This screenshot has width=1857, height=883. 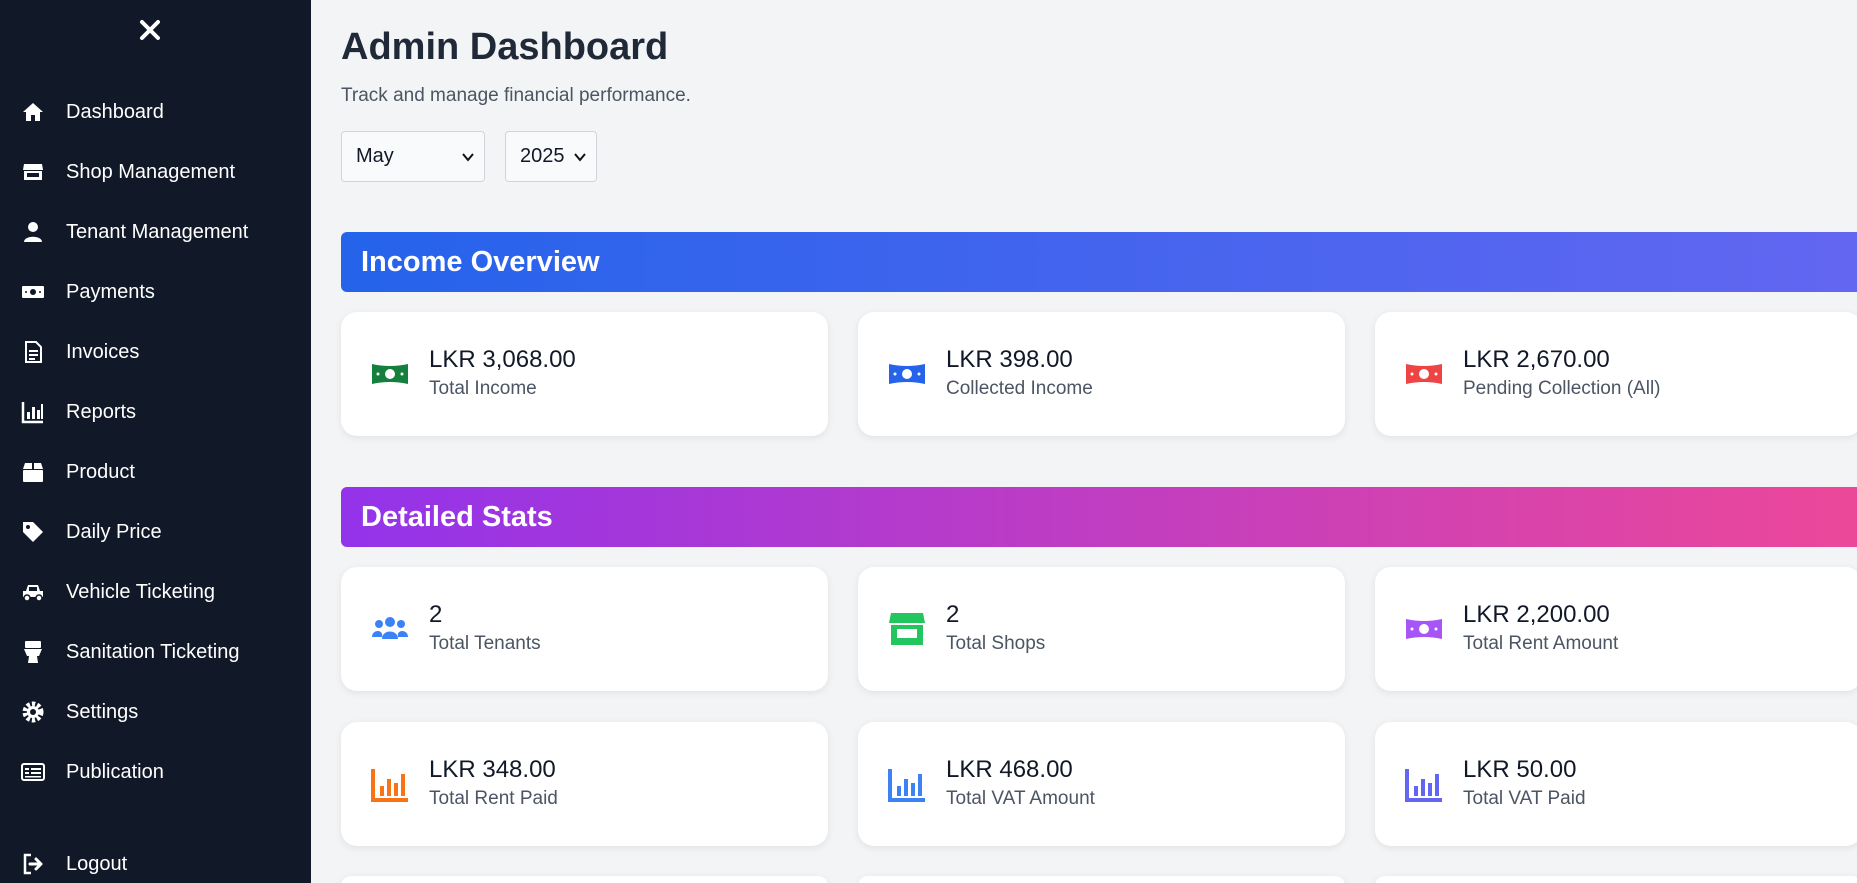 I want to click on month-select: May, so click(x=413, y=156).